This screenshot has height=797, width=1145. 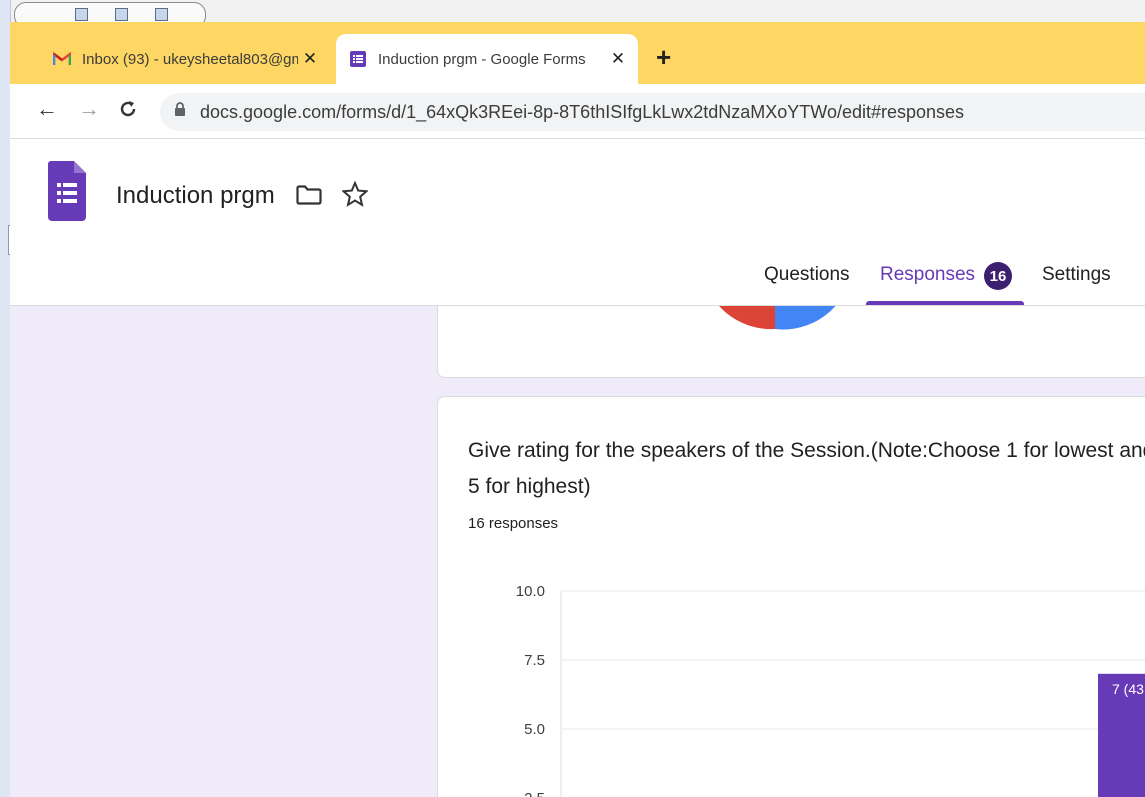 I want to click on lock-icon, so click(x=180, y=112).